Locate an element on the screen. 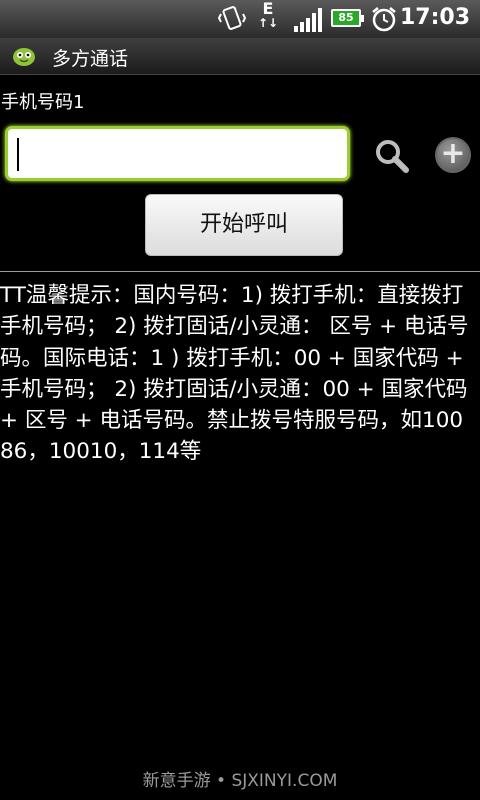 Image resolution: width=480 pixels, height=800 pixels. phone-label: 手机号码1 is located at coordinates (43, 102).